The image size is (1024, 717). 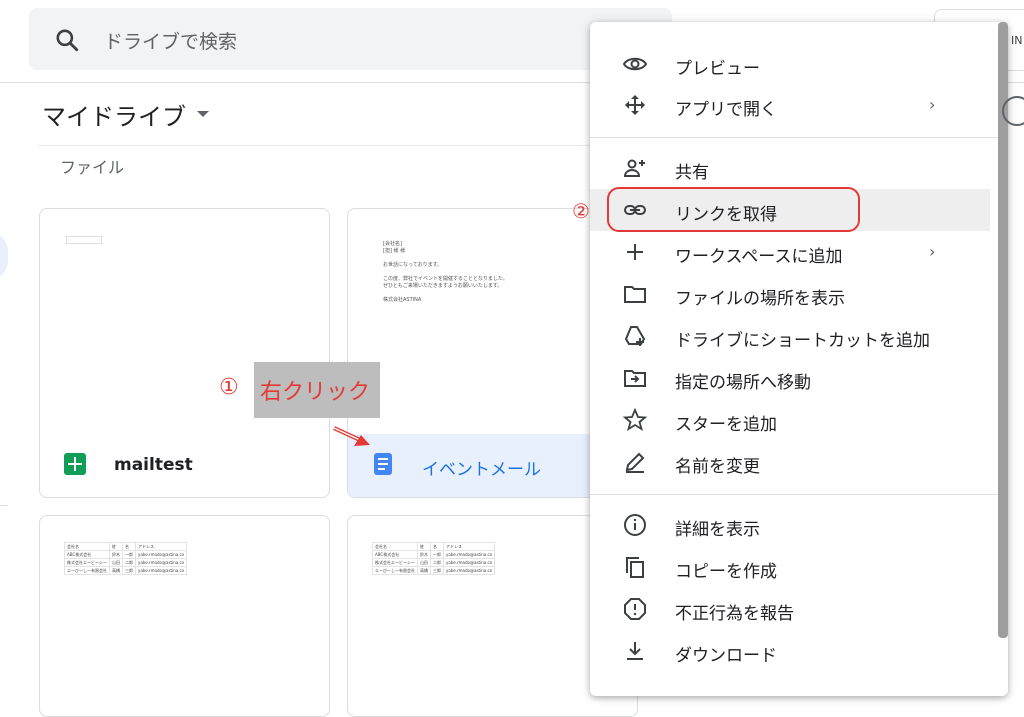 What do you see at coordinates (394, 251) in the screenshot?
I see `preview-line: [担] 様 様` at bounding box center [394, 251].